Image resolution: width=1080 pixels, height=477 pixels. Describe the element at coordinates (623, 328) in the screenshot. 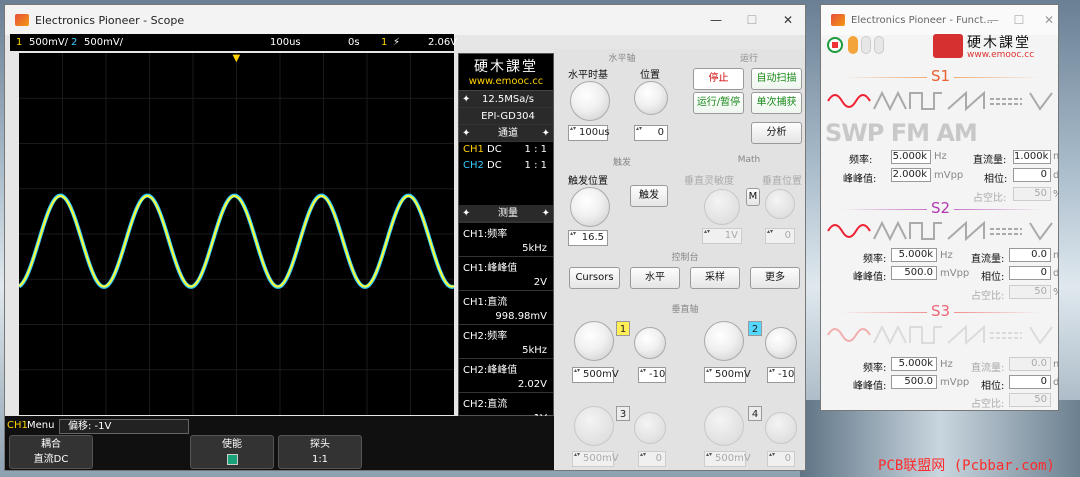

I see `ch1-badge: 1` at that location.